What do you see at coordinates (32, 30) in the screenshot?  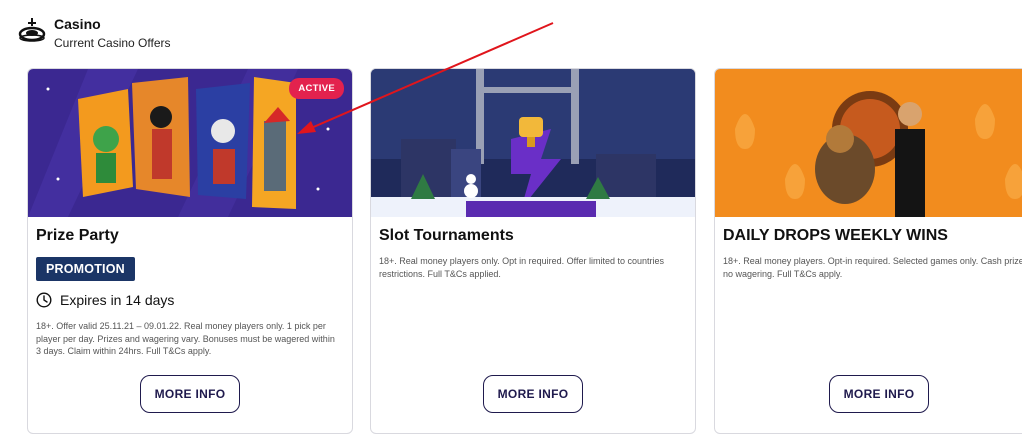 I see `roulette-icon` at bounding box center [32, 30].